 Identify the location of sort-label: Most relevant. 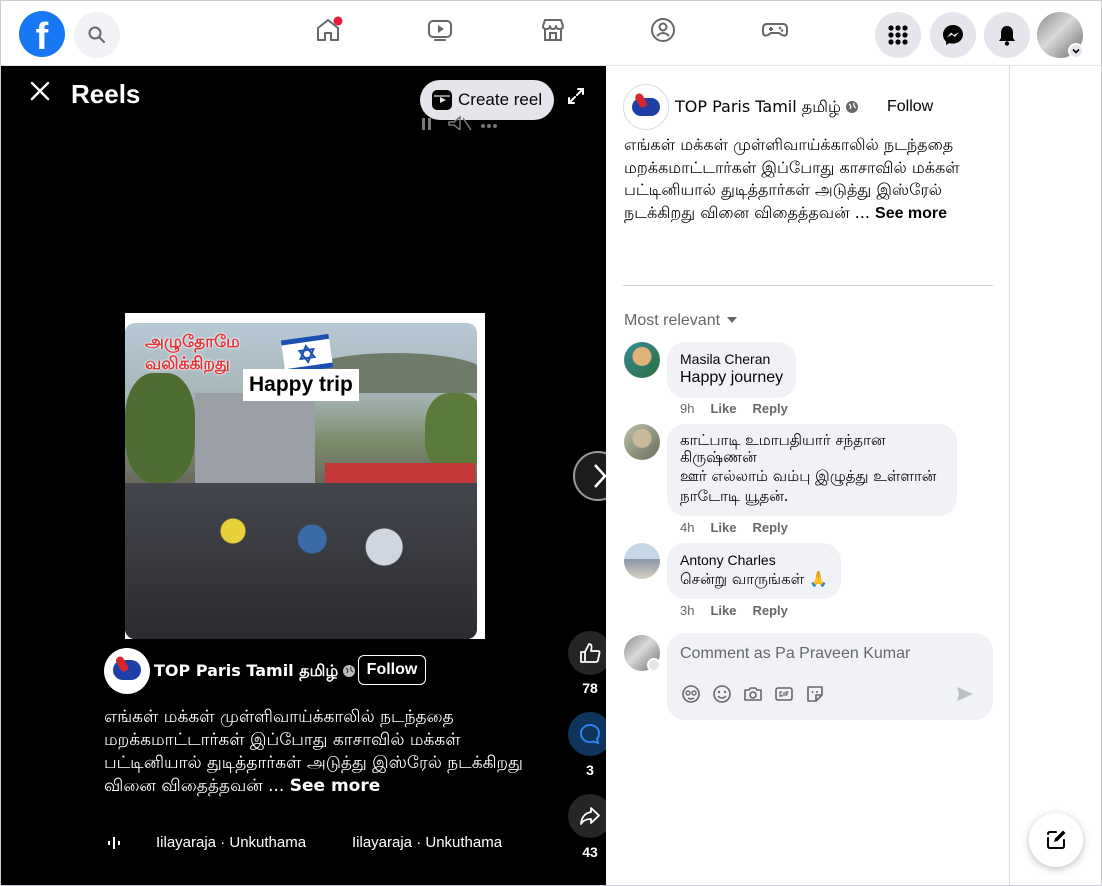
(672, 320).